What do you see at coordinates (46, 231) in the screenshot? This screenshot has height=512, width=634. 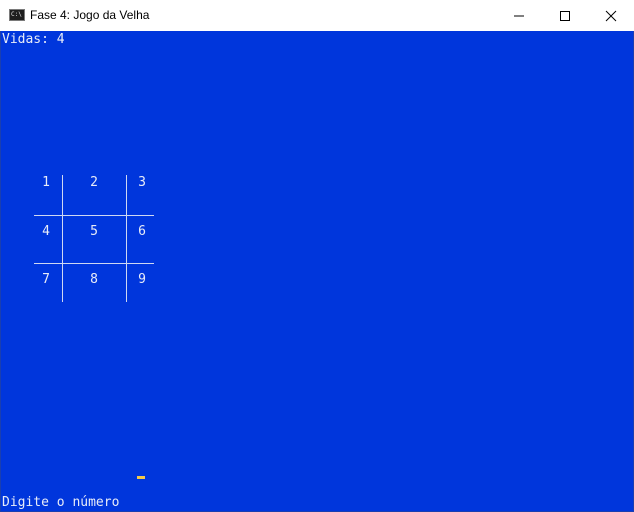 I see `board-cell-4: 4` at bounding box center [46, 231].